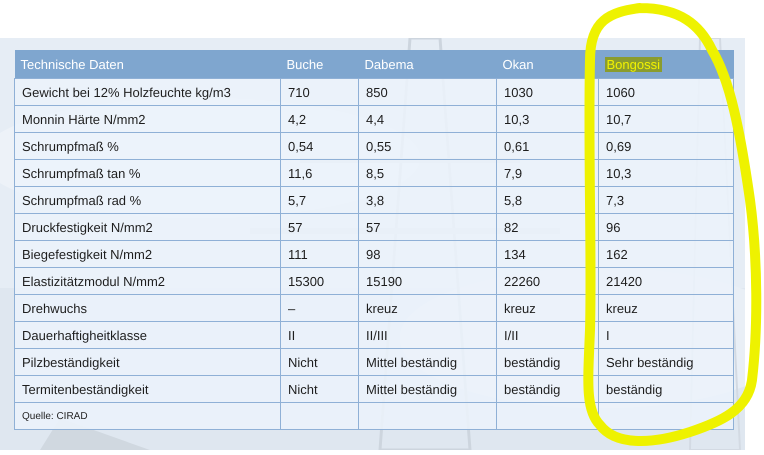 Image resolution: width=764 pixels, height=455 pixels. Describe the element at coordinates (427, 119) in the screenshot. I see `table-cell: 4,4` at that location.